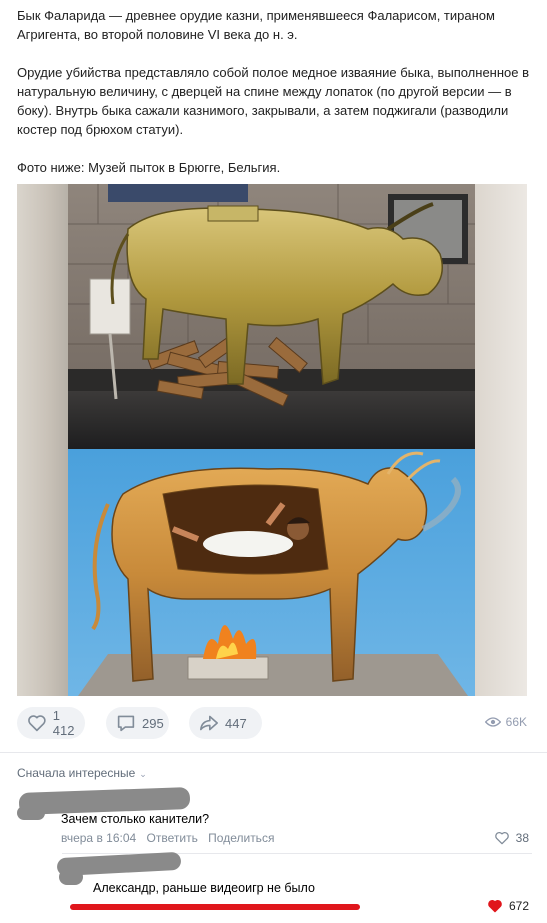 This screenshot has width=547, height=923. Describe the element at coordinates (516, 722) in the screenshot. I see `views-count: 66K` at that location.